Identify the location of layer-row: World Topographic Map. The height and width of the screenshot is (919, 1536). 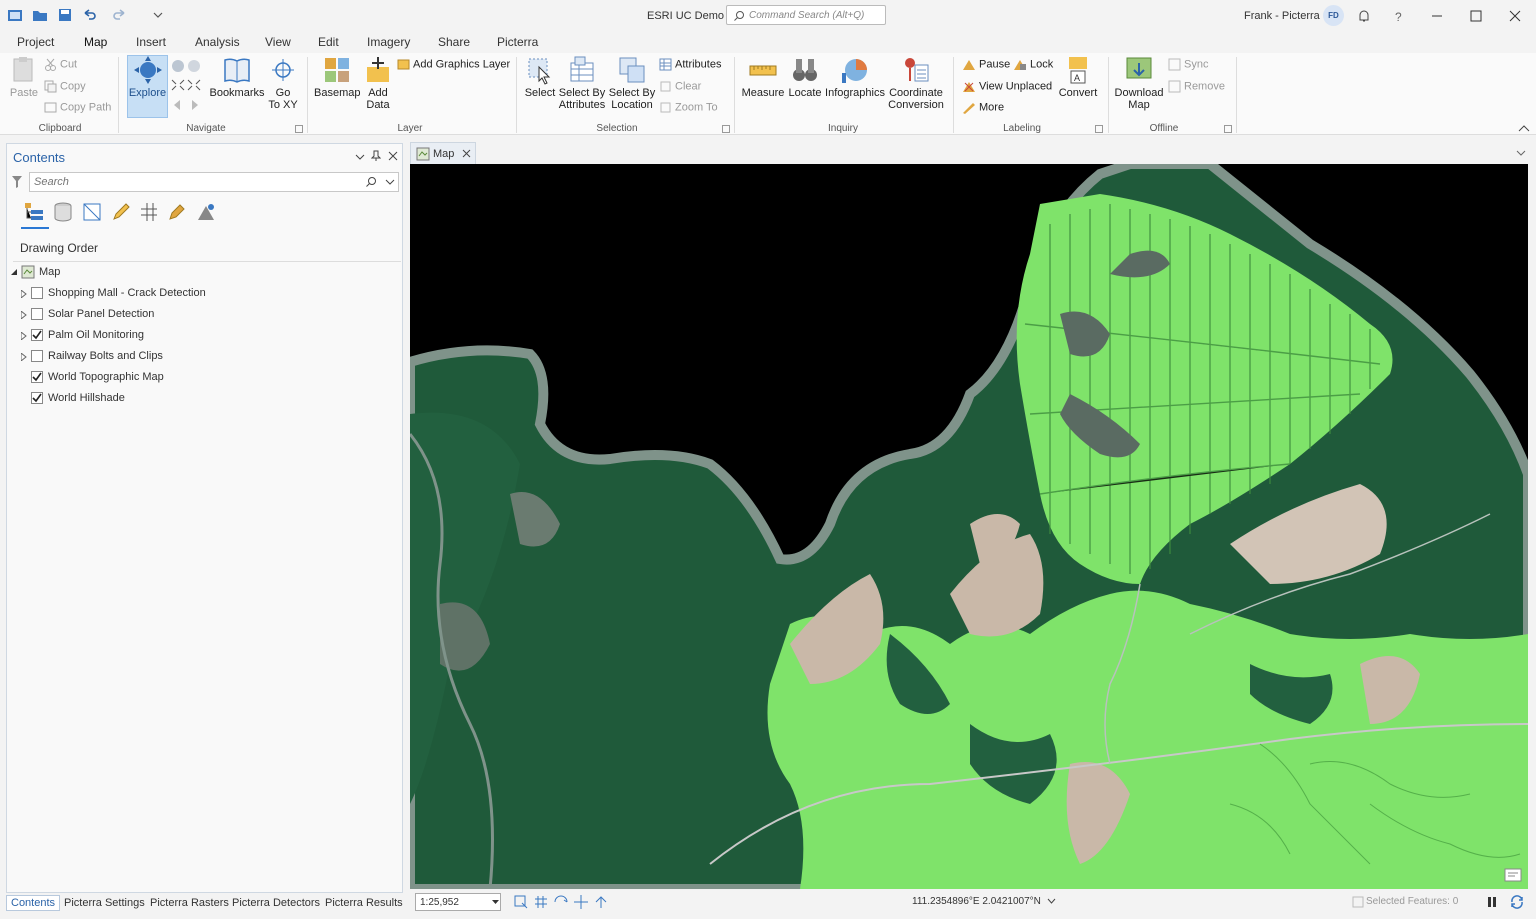
(206, 378).